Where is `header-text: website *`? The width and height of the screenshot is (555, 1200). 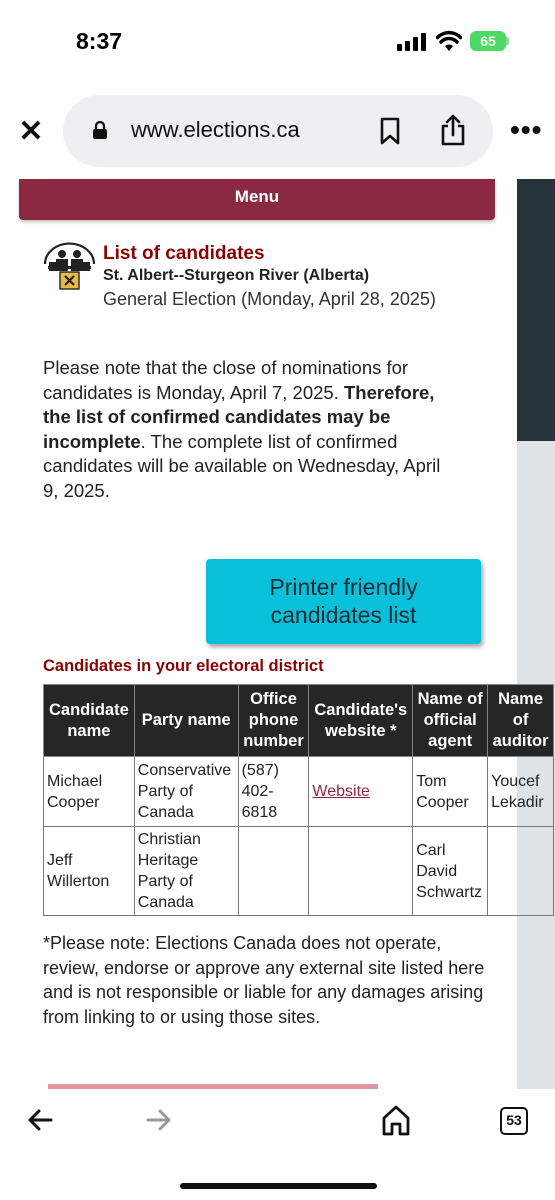 header-text: website * is located at coordinates (361, 730).